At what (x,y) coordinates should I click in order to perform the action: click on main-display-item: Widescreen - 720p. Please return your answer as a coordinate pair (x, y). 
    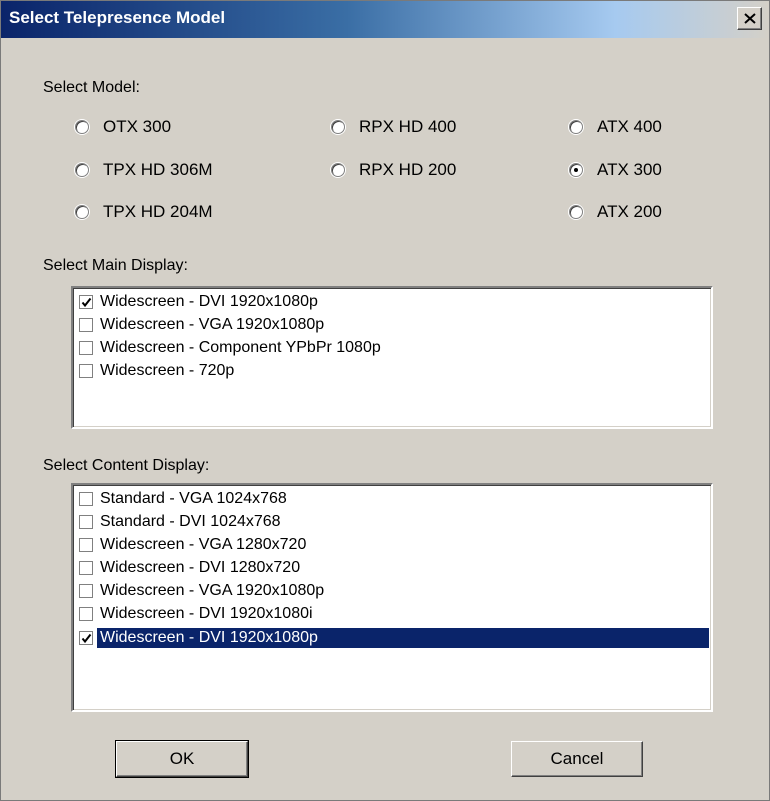
    Looking at the image, I should click on (158, 371).